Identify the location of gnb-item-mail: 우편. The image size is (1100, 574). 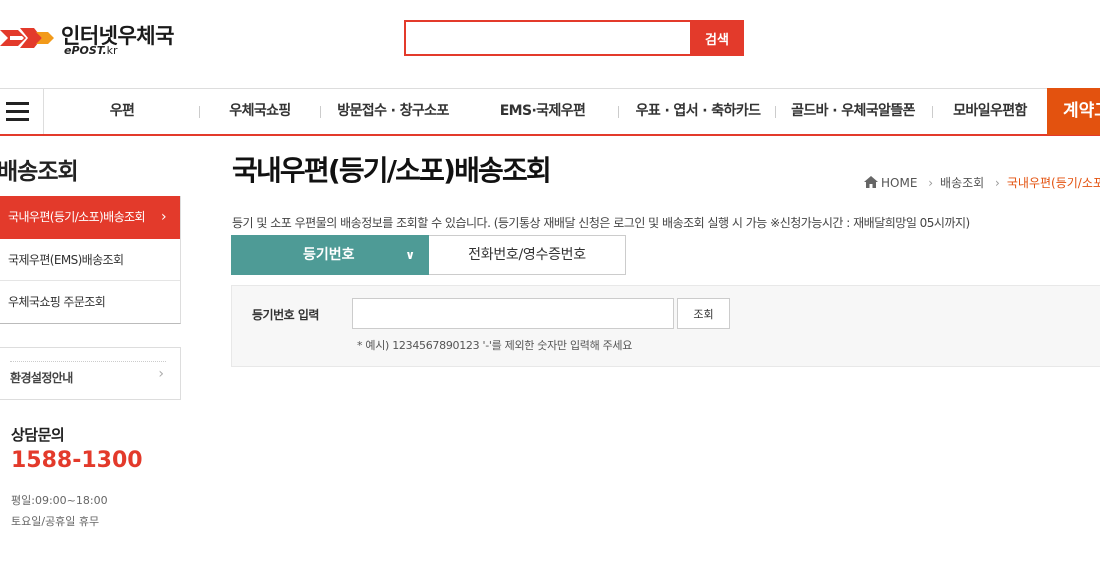
(122, 111).